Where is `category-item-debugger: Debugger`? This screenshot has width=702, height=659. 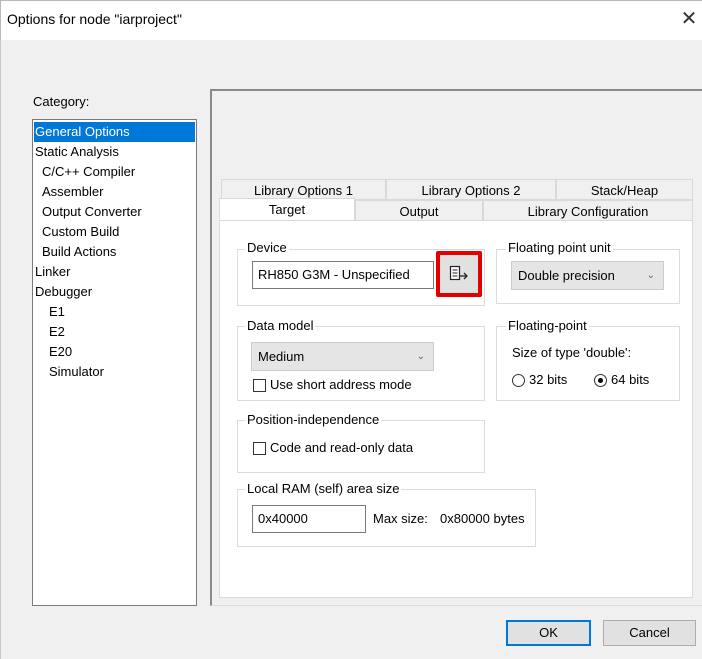 category-item-debugger: Debugger is located at coordinates (63, 292).